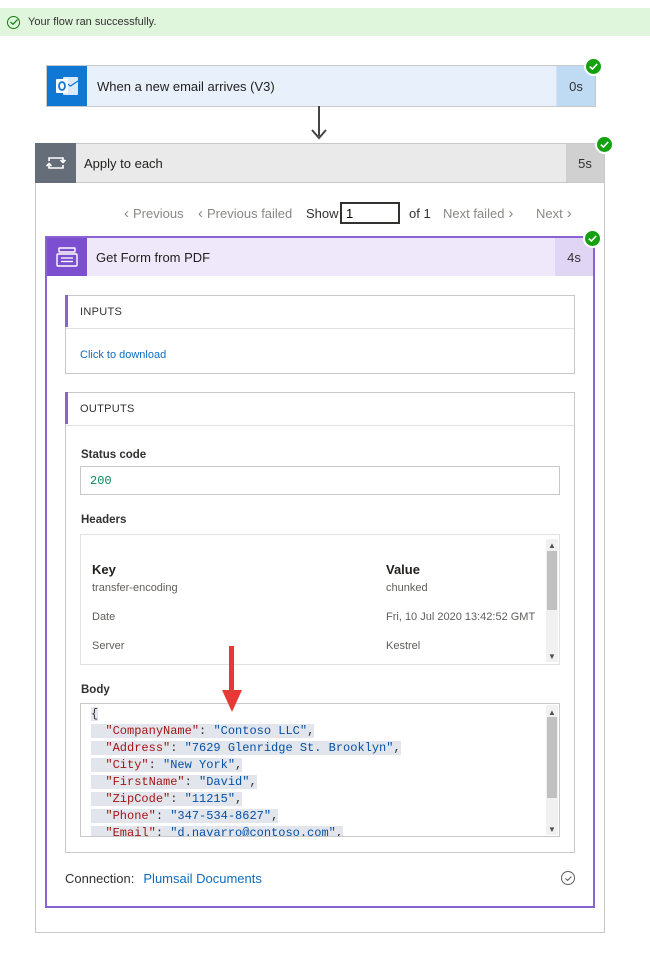 The height and width of the screenshot is (953, 650). I want to click on success-message: Your flow ran successfully., so click(92, 22).